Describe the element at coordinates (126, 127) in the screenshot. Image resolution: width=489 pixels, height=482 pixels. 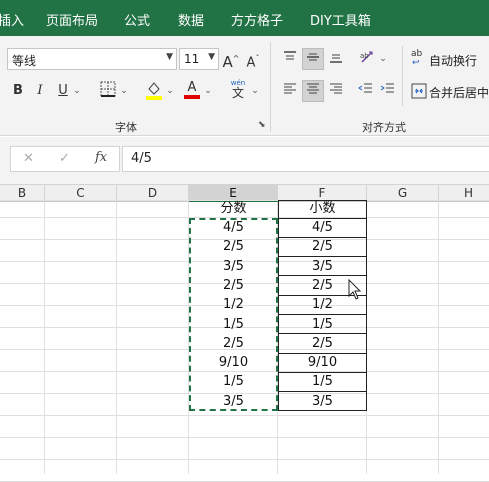
I see `font-group-label: 字体` at that location.